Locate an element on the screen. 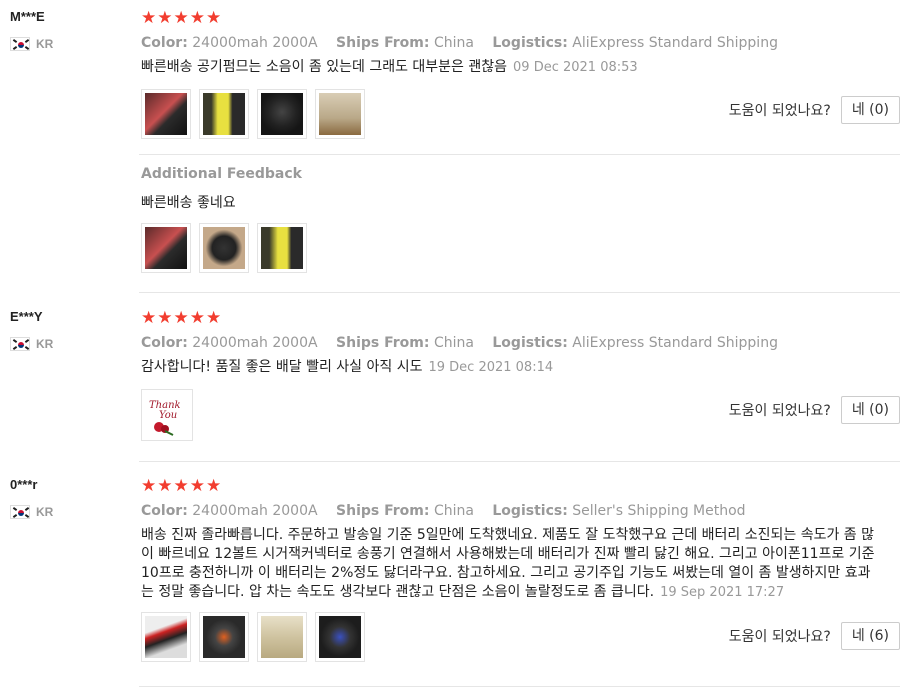  helpful-yes-button: 네 (6) is located at coordinates (870, 636).